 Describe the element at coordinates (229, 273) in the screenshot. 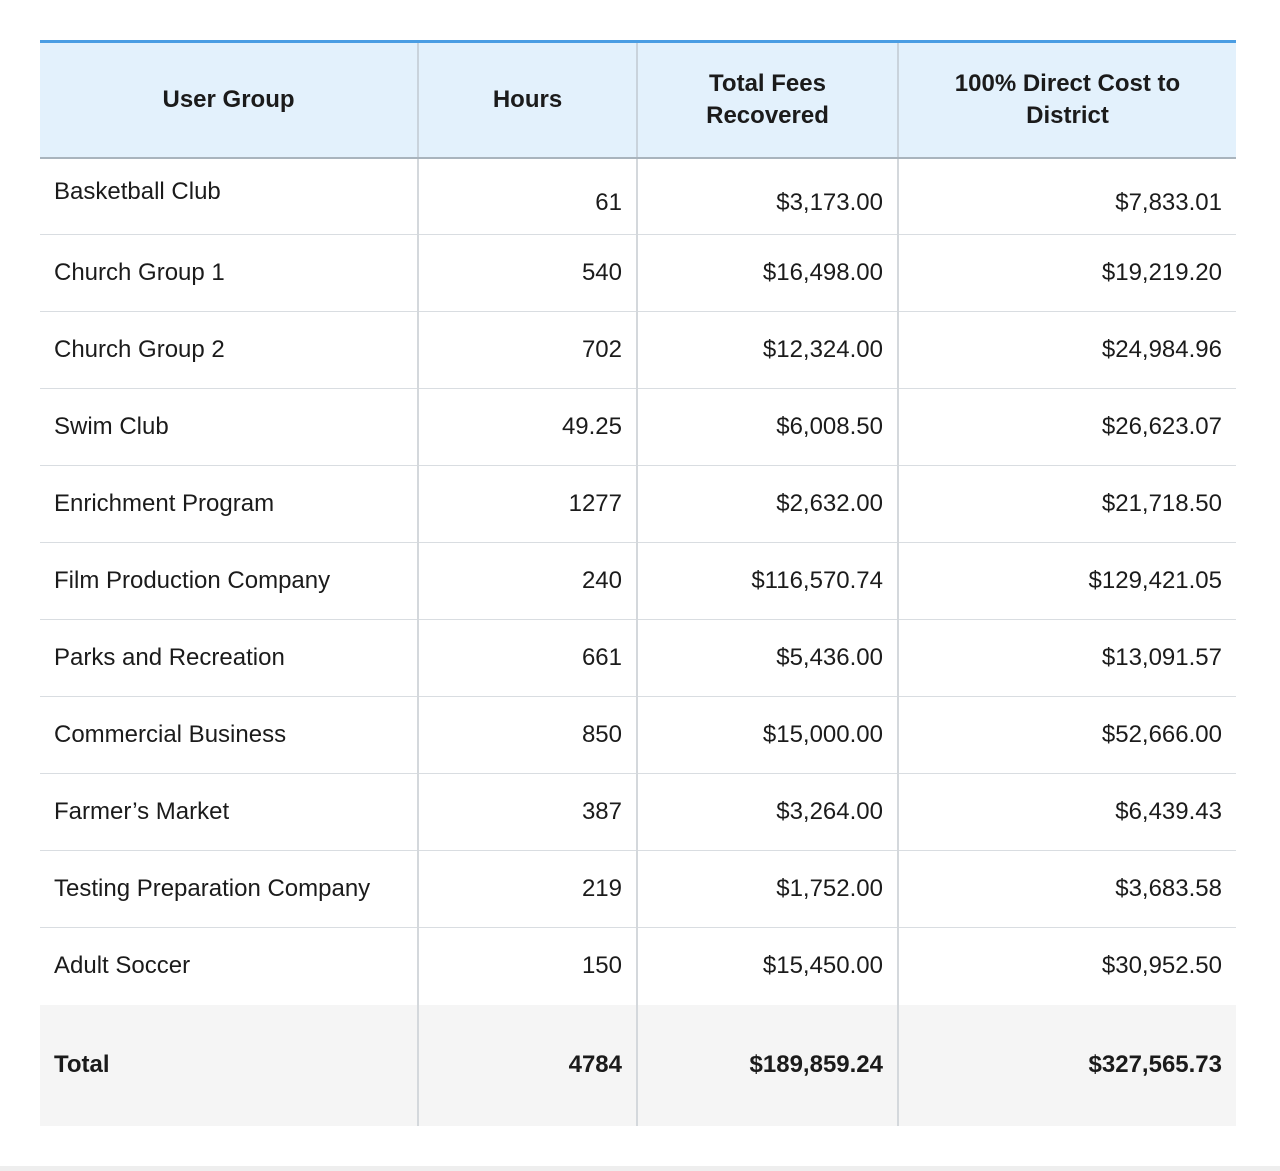

I see `cell-user-group: Church Group 1` at that location.